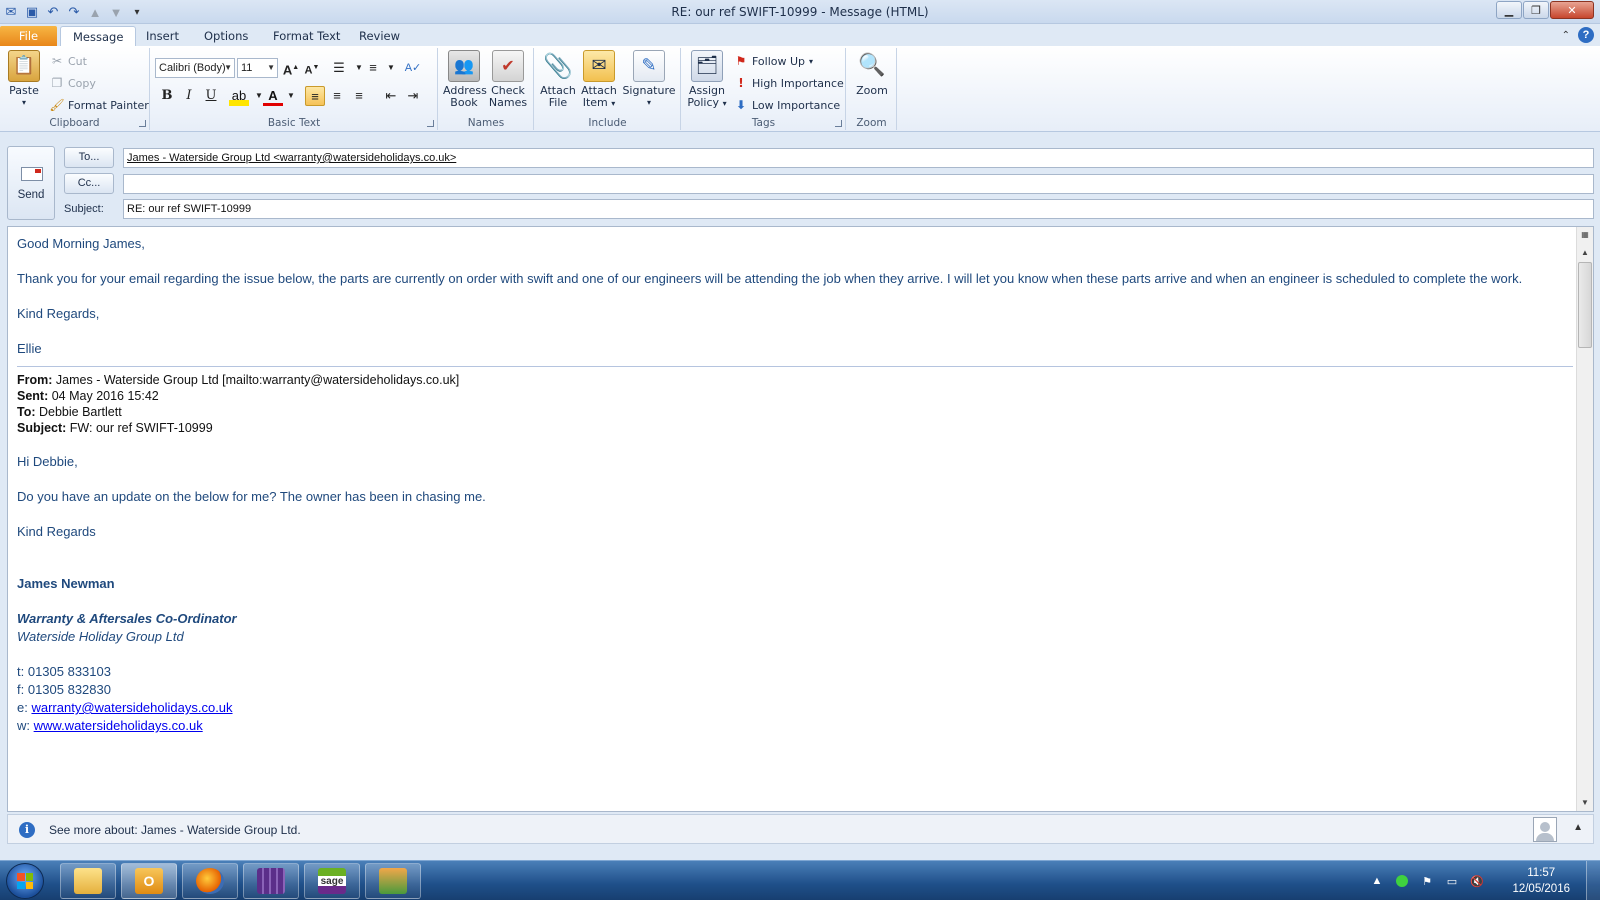 This screenshot has width=1600, height=900. What do you see at coordinates (741, 61) in the screenshot?
I see `flag-icon: ⚑` at bounding box center [741, 61].